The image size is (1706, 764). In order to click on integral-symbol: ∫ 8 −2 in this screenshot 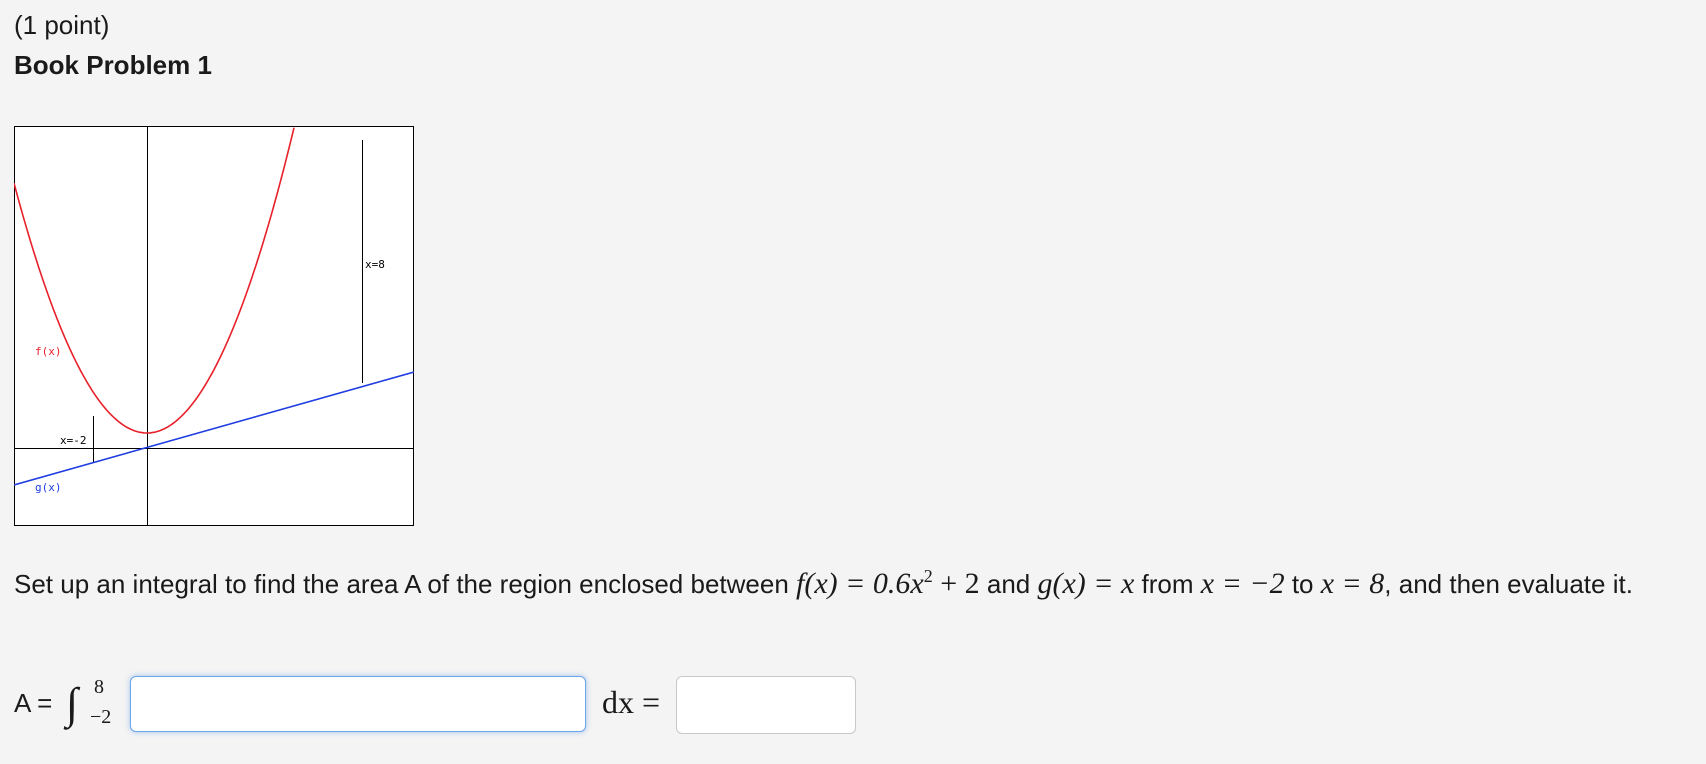, I will do `click(96, 706)`.